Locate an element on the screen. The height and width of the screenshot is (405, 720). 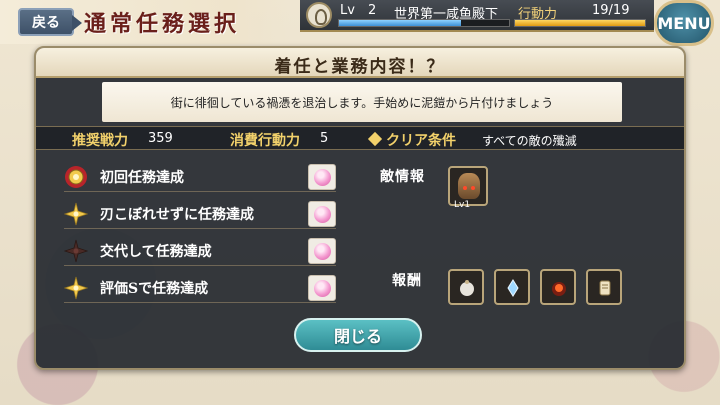
achievement-label: 刃こぼれせずに任務達成 is located at coordinates (177, 215).